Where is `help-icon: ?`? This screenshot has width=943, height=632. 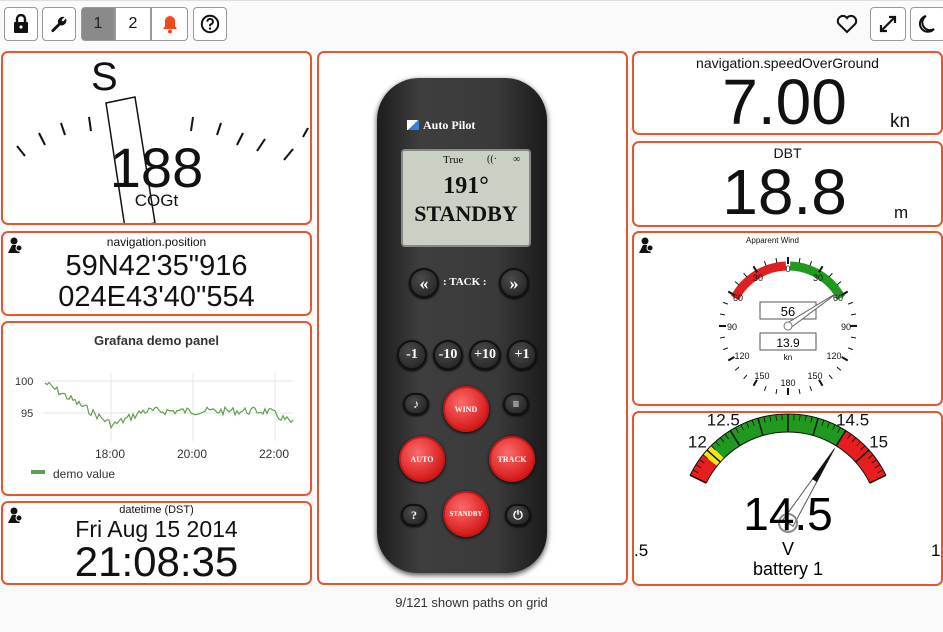
help-icon: ? is located at coordinates (414, 514).